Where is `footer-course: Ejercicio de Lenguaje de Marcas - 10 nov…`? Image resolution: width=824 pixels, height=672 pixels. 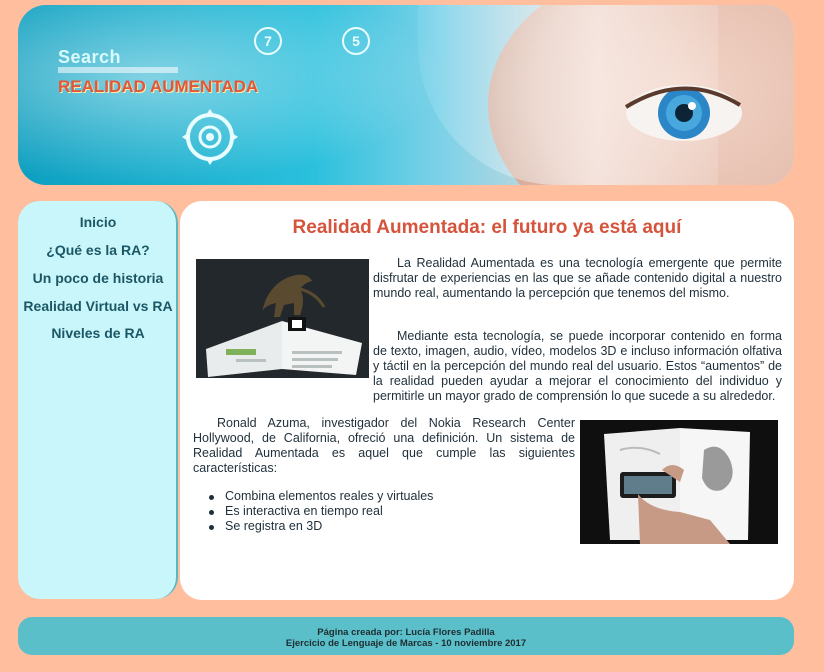
footer-course: Ejercicio de Lenguaje de Marcas - 10 nov… is located at coordinates (406, 643).